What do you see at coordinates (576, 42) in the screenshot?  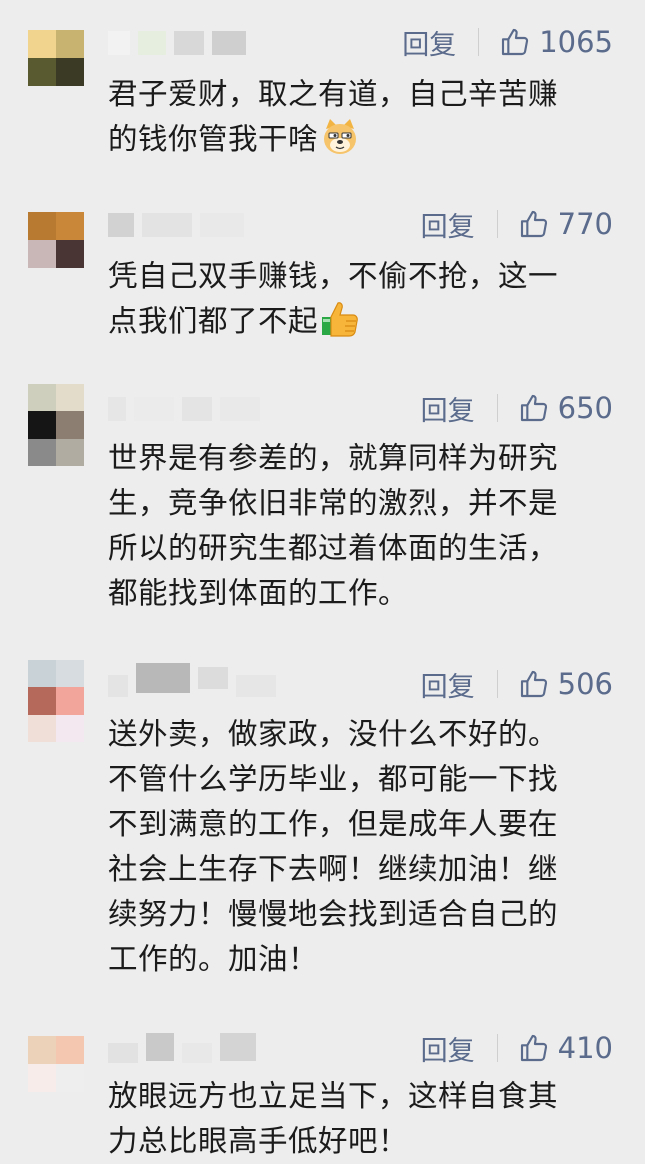 I see `like-count: 1065` at bounding box center [576, 42].